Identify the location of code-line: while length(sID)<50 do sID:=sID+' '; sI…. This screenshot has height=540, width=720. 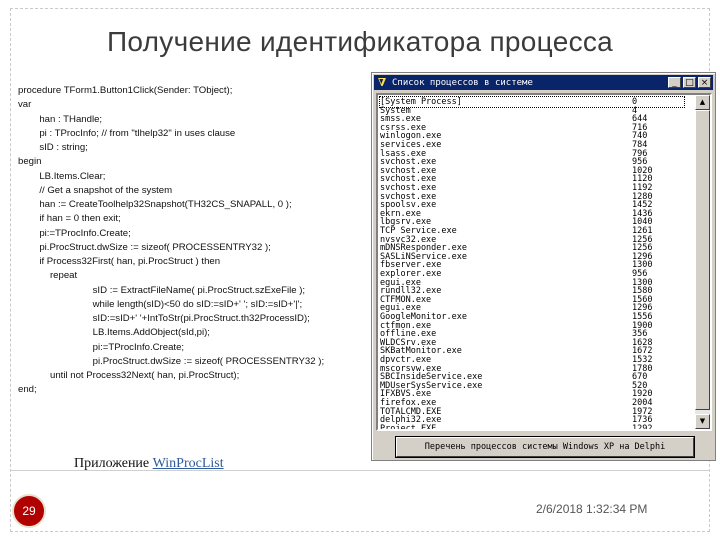
(160, 304).